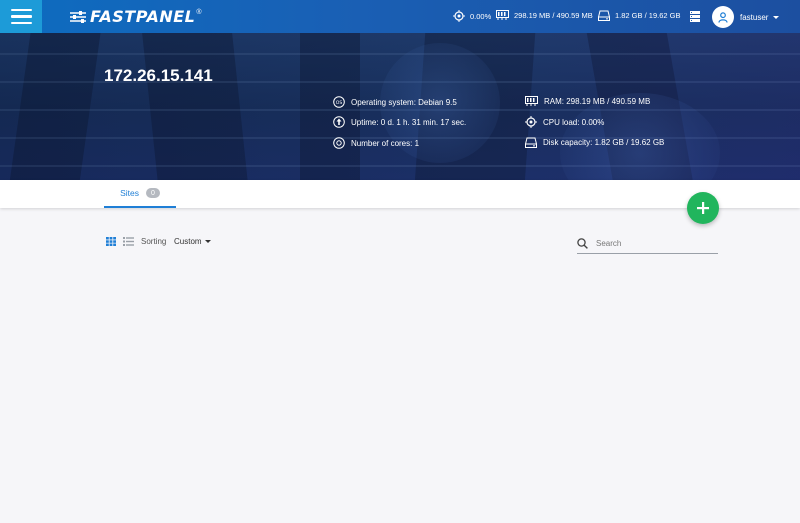 The image size is (800, 523). I want to click on header-cpu-stat: 0.00%, so click(472, 16).